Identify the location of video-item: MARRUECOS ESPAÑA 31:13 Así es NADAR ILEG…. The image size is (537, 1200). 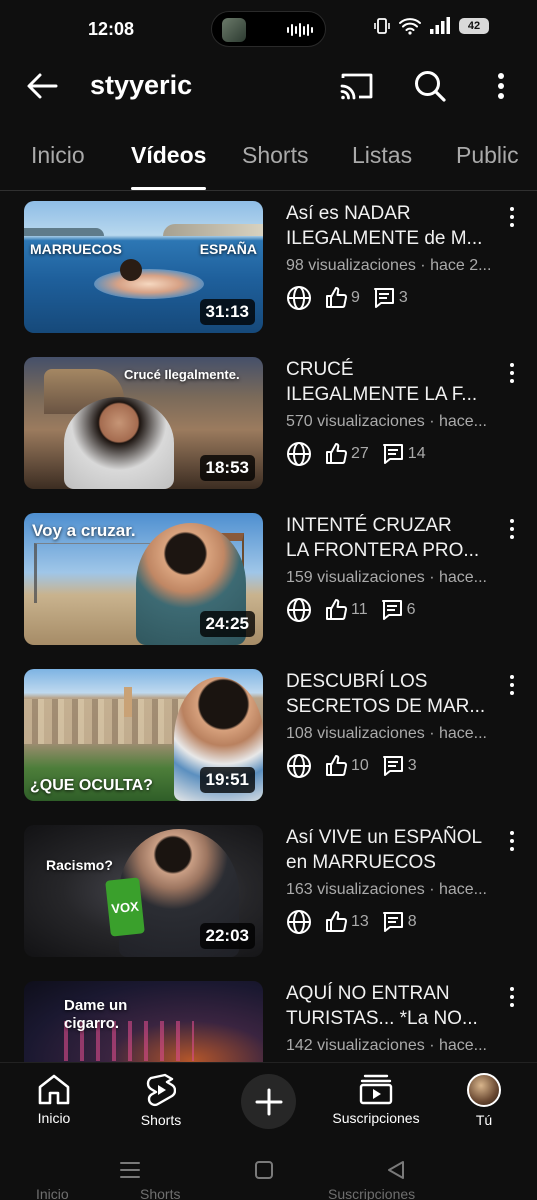
(268, 267).